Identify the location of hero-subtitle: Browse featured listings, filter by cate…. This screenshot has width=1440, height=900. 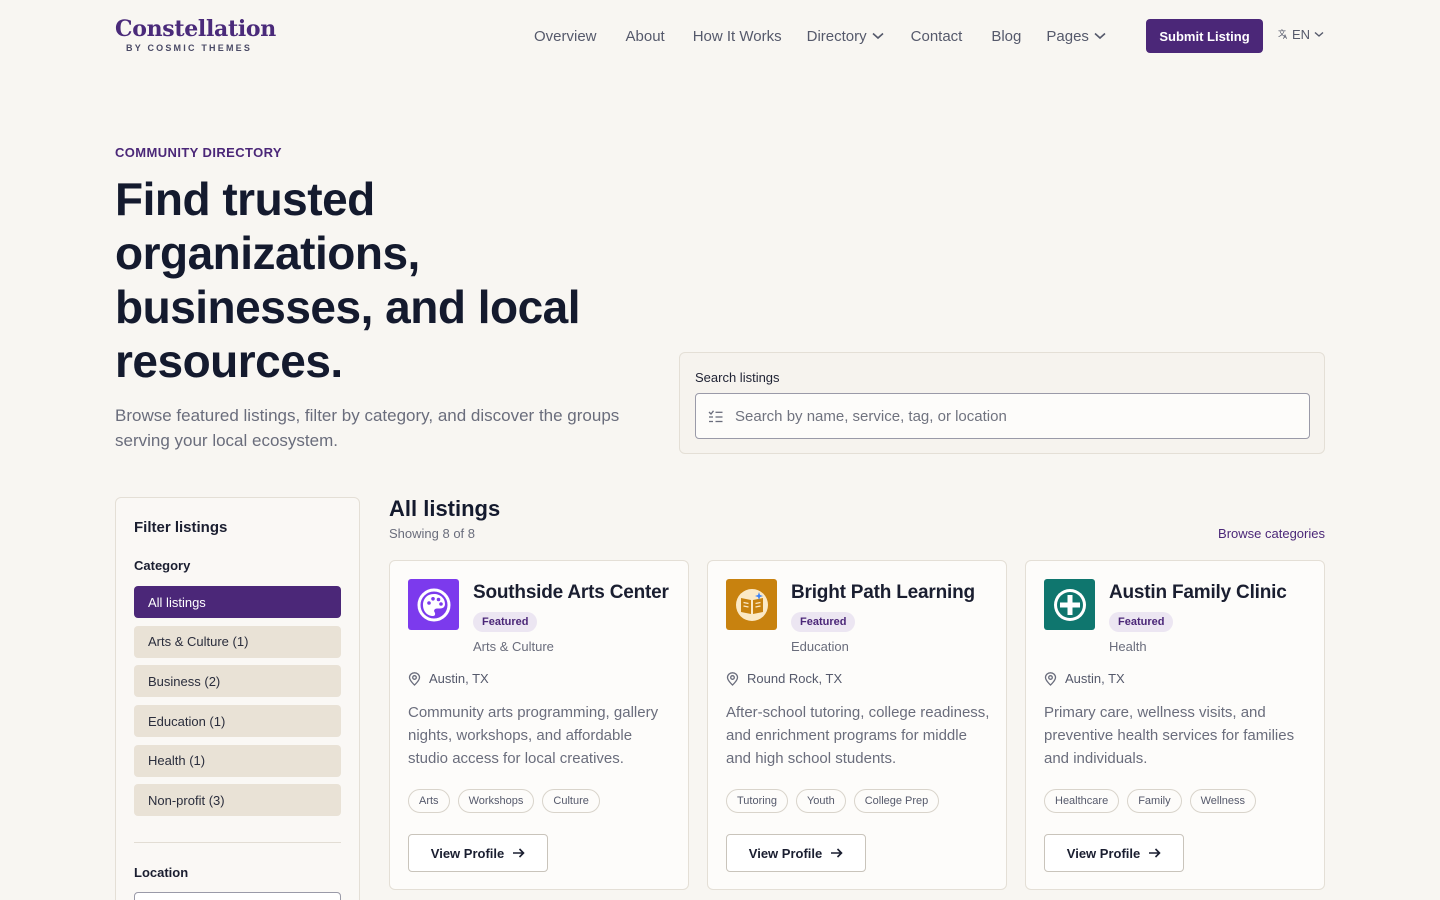
(367, 428).